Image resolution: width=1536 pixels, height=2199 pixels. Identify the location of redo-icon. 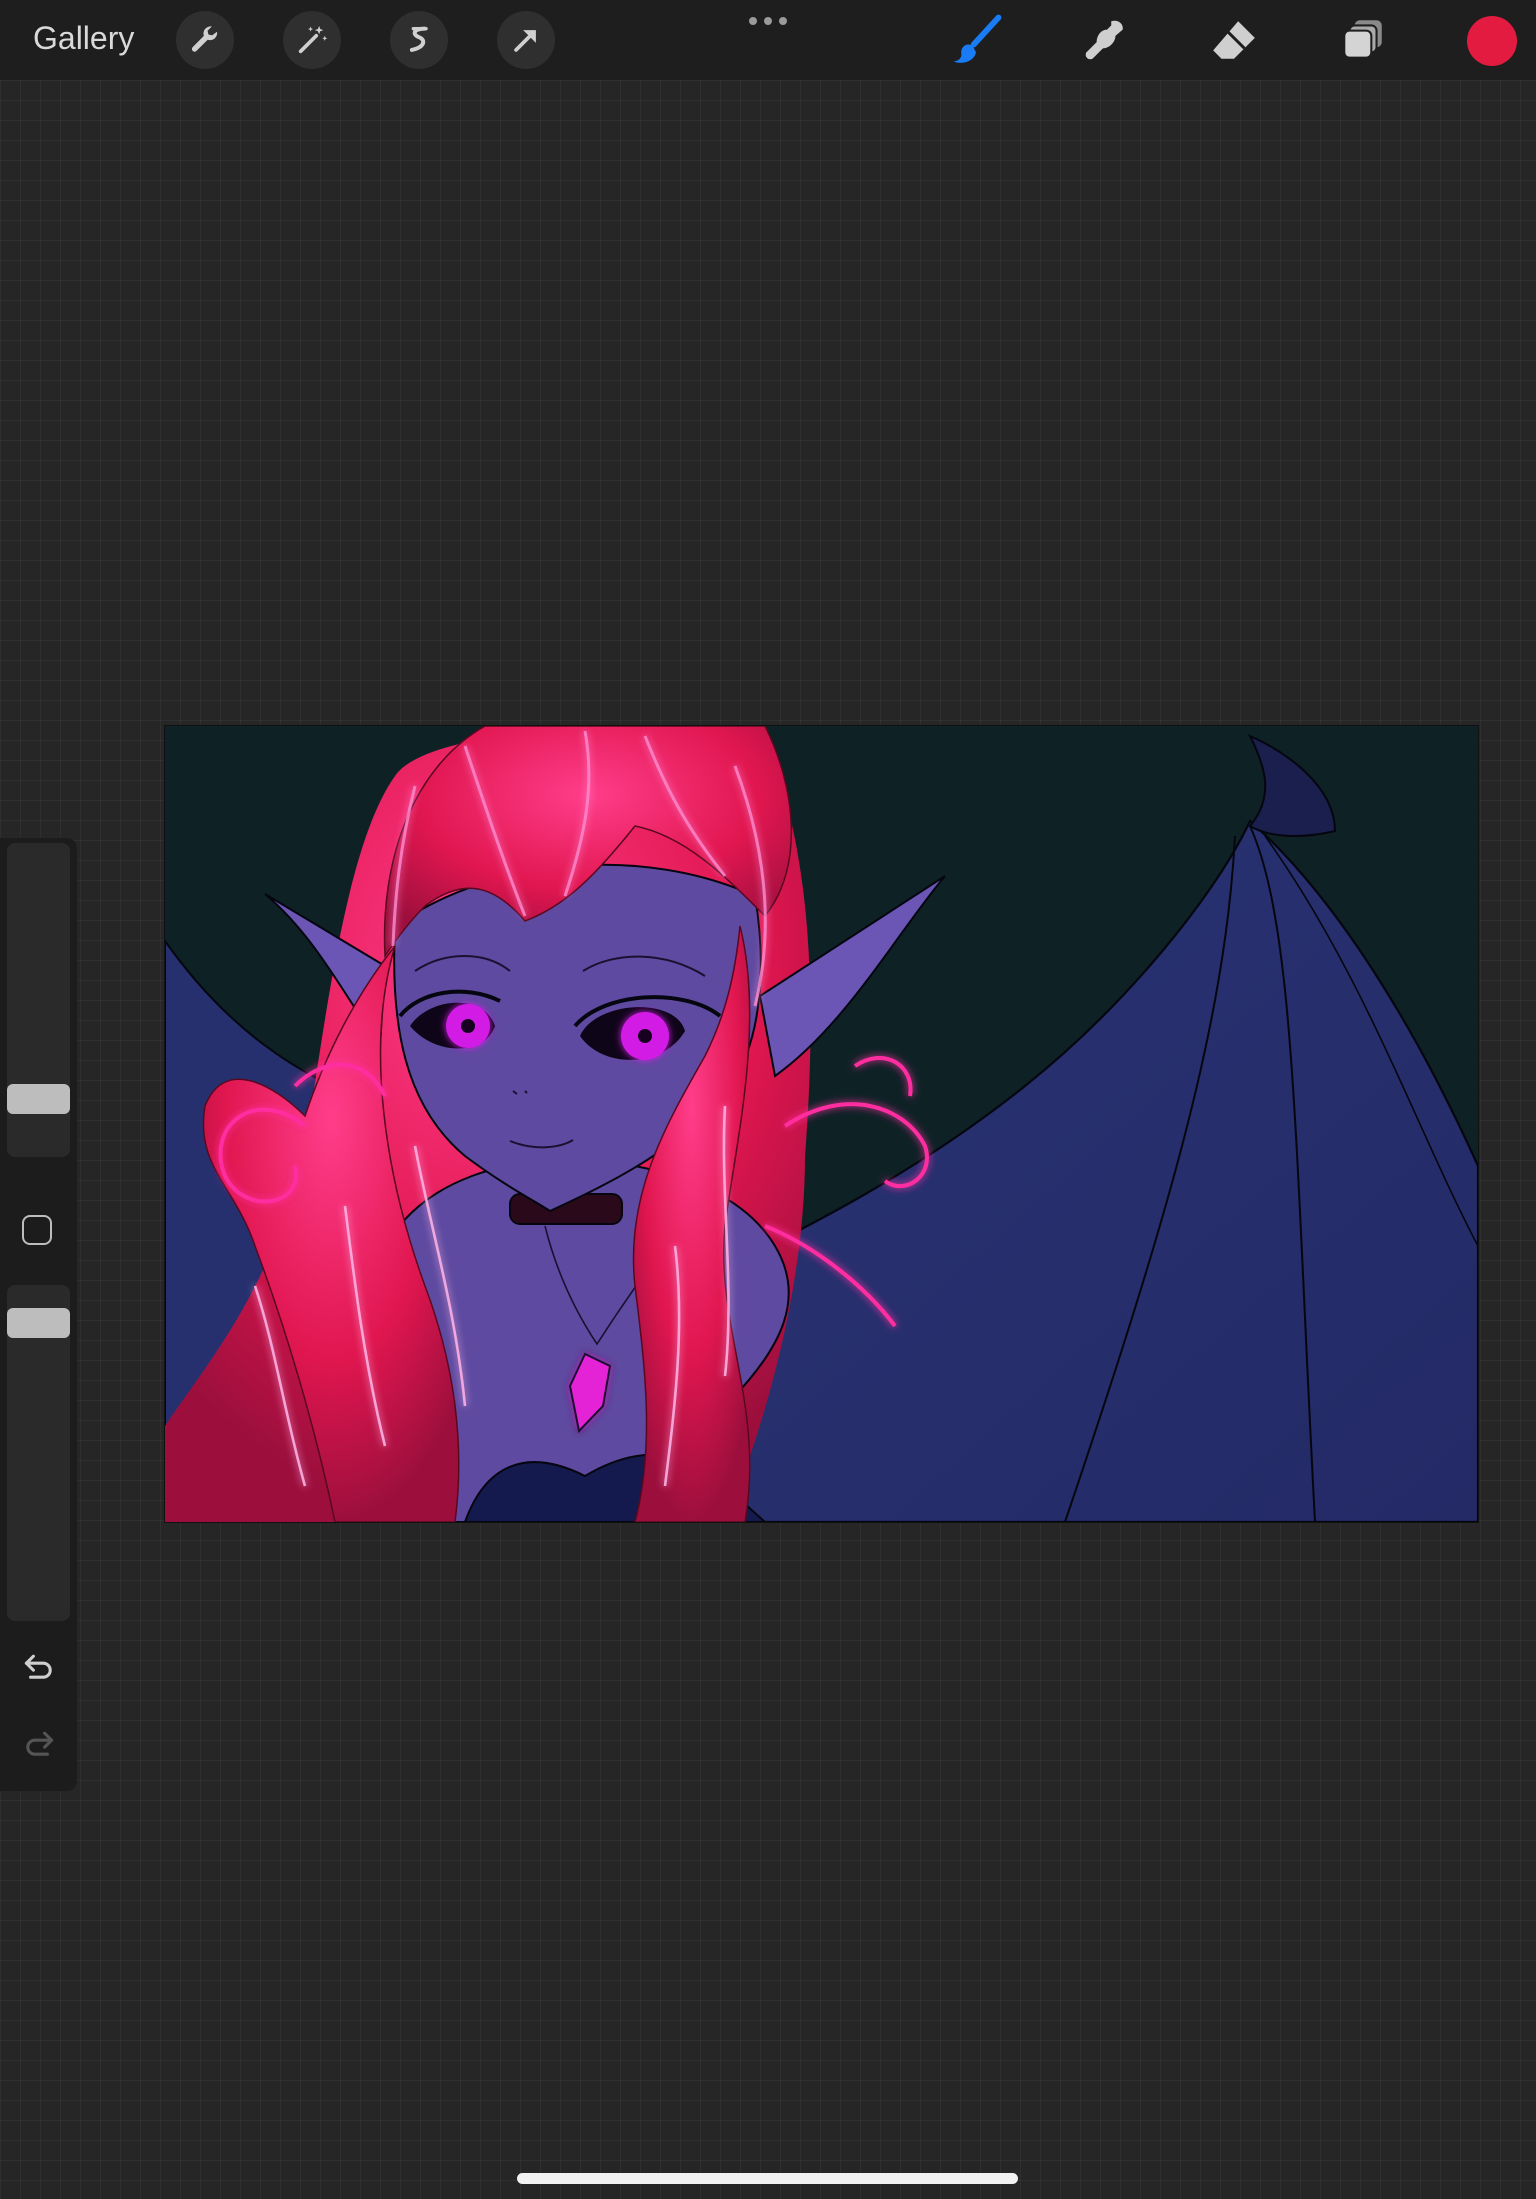
(40, 1743).